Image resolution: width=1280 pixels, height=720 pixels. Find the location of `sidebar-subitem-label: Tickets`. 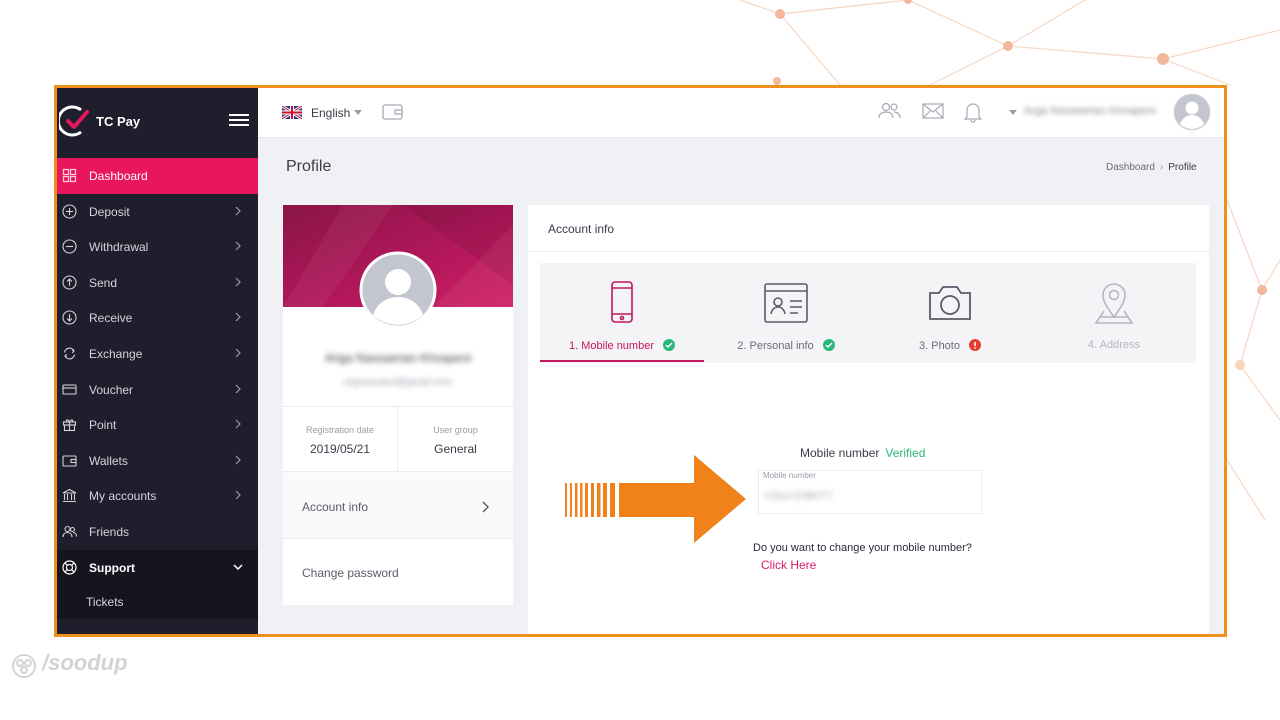

sidebar-subitem-label: Tickets is located at coordinates (105, 602).